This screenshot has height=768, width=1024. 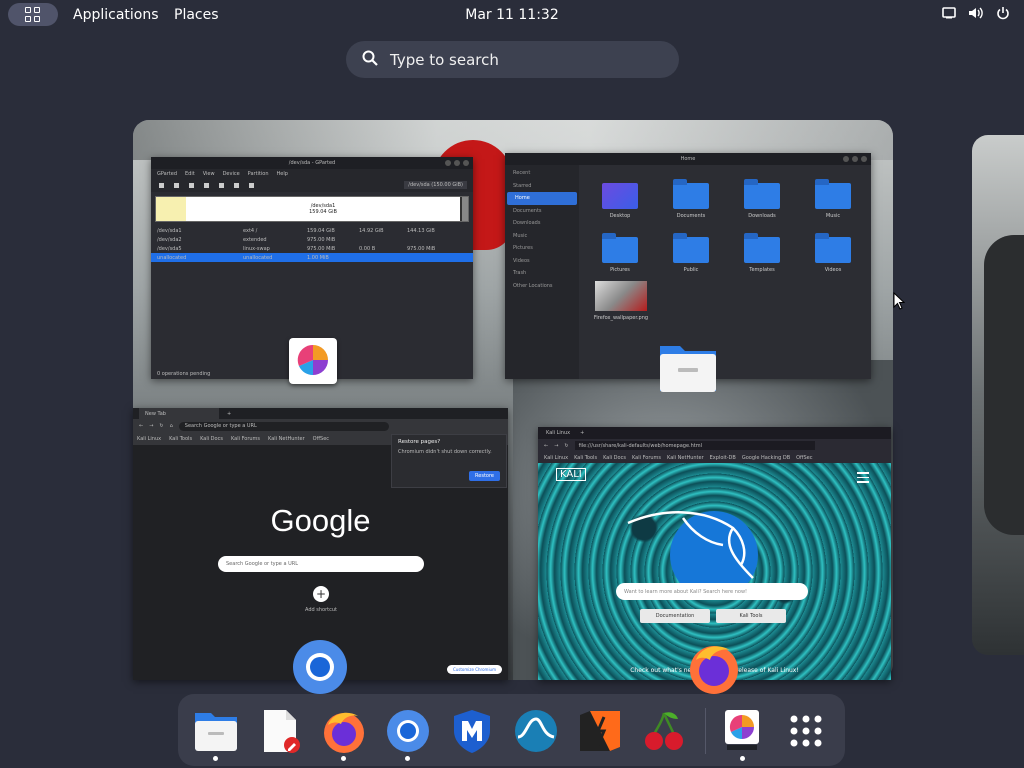 What do you see at coordinates (321, 564) in the screenshot?
I see `google-search-input: Search Google or type a URL` at bounding box center [321, 564].